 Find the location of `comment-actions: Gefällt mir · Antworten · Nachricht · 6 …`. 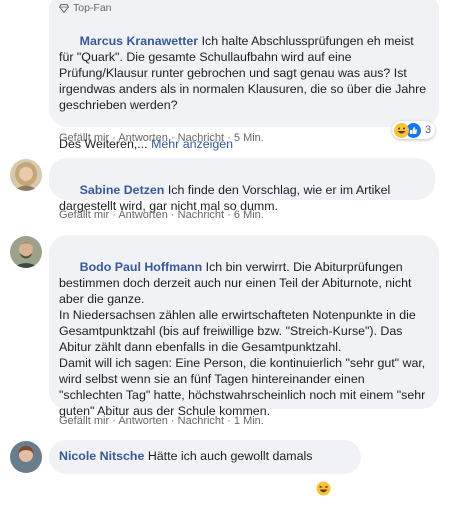

comment-actions: Gefällt mir · Antworten · Nachricht · 6 … is located at coordinates (161, 215).